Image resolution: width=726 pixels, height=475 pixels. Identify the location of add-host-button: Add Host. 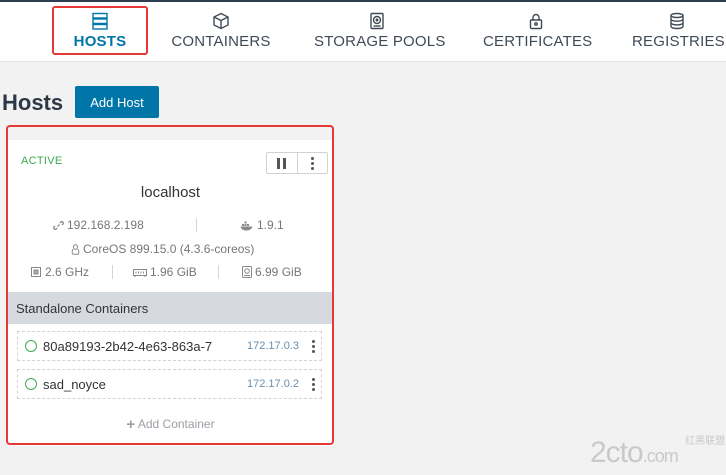
(117, 102).